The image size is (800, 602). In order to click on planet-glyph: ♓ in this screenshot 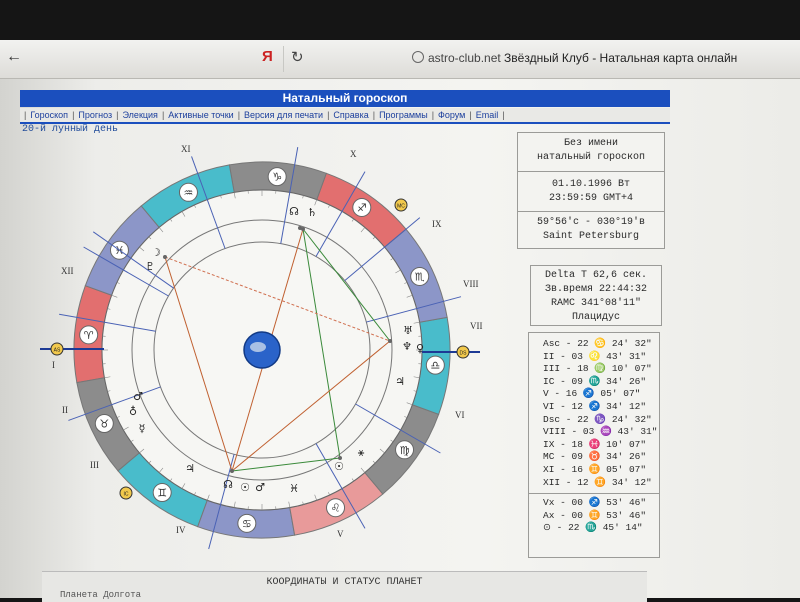, I will do `click(294, 488)`.